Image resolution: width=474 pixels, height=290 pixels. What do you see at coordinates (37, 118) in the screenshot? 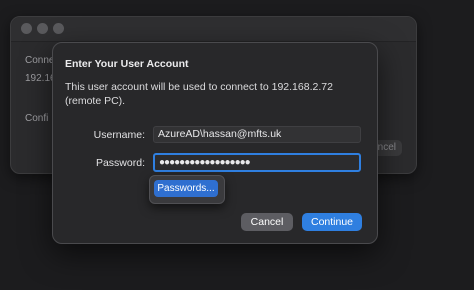
I see `background-config-text: Confi` at bounding box center [37, 118].